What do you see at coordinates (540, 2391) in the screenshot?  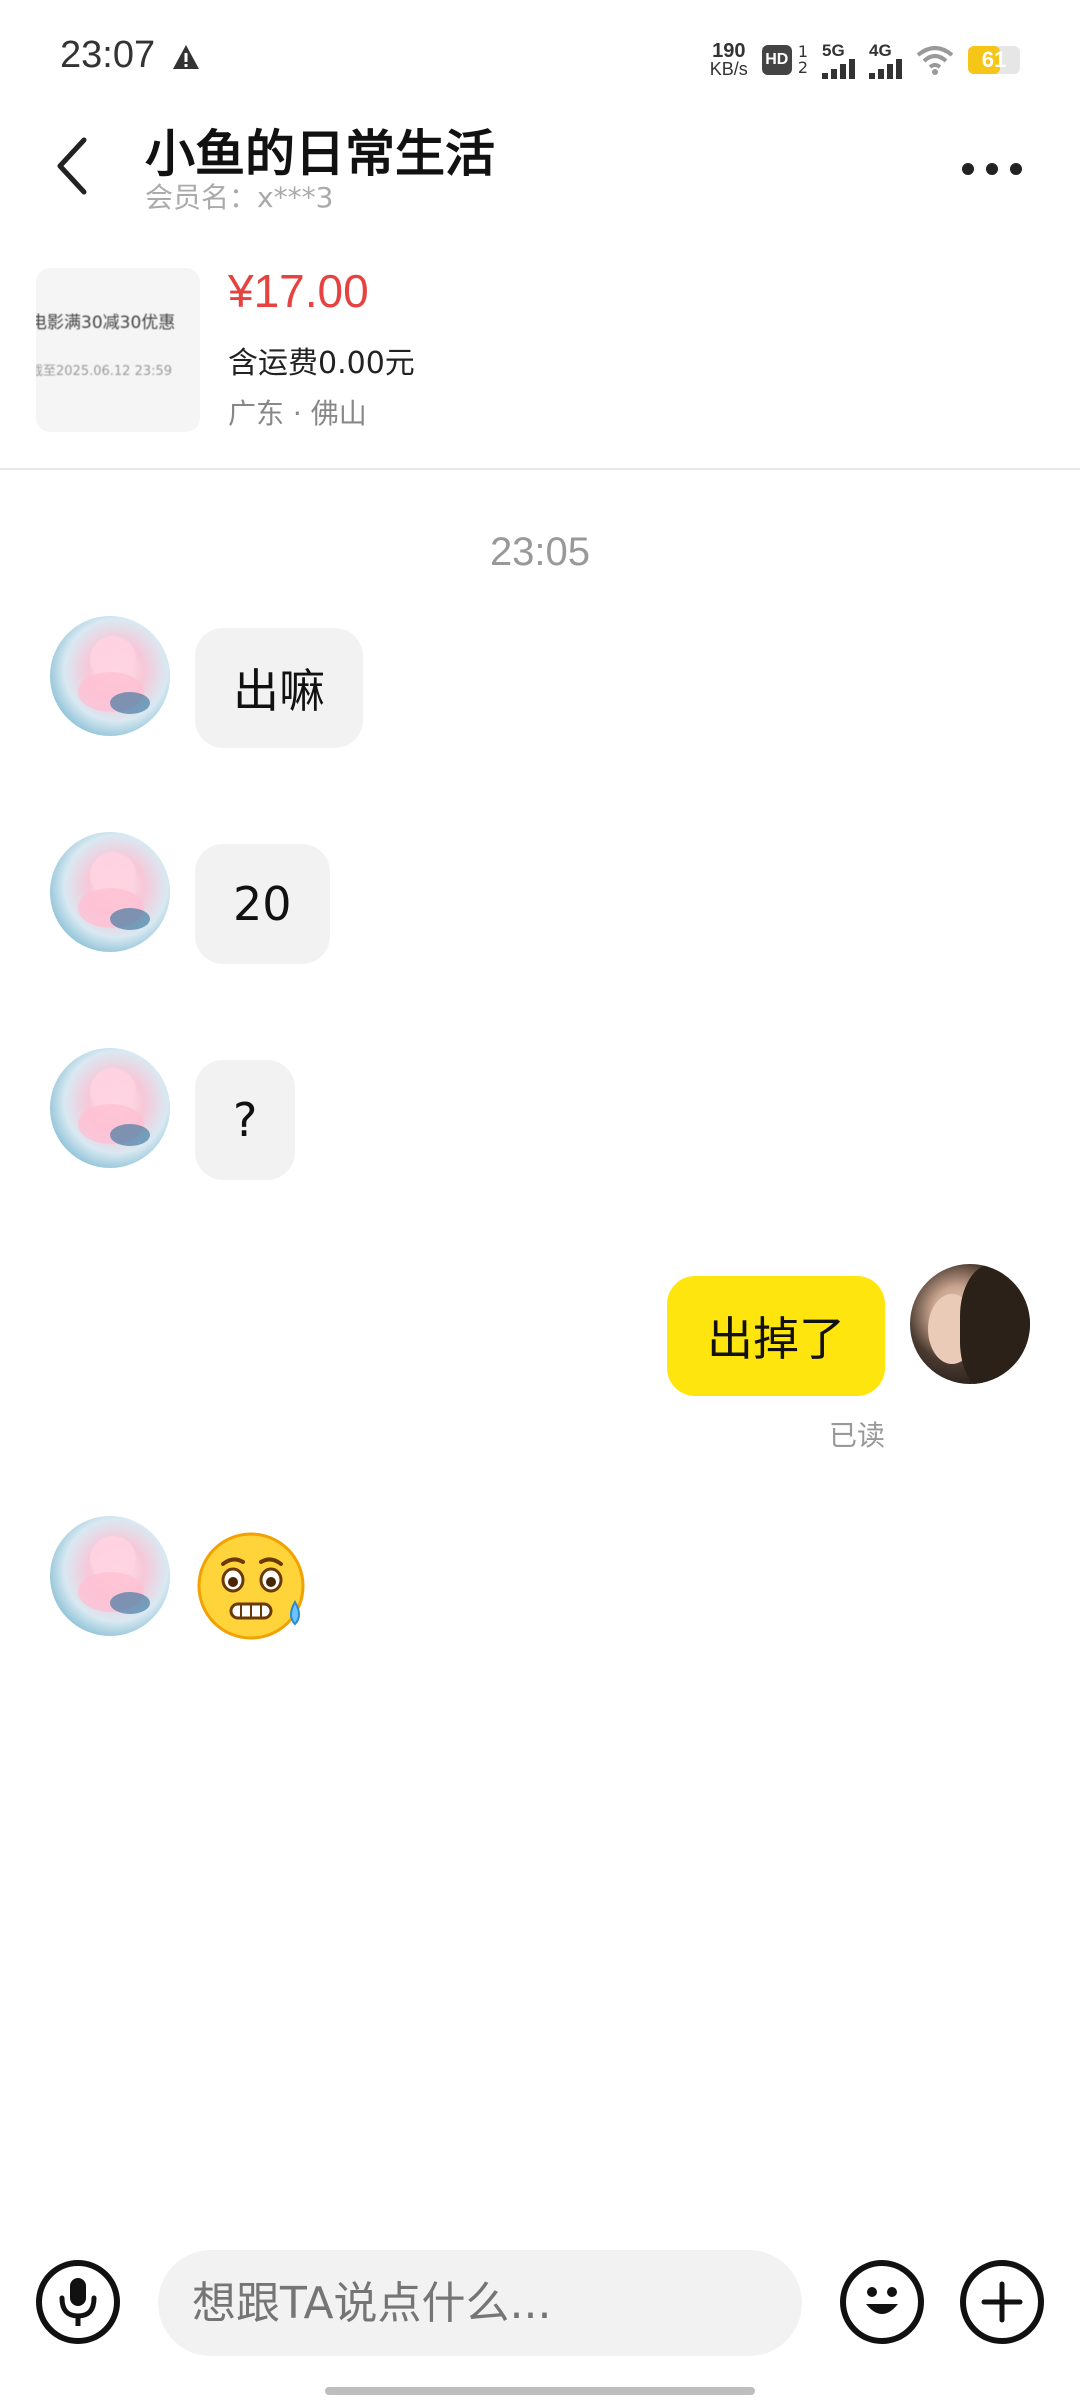 I see `home-indicator` at bounding box center [540, 2391].